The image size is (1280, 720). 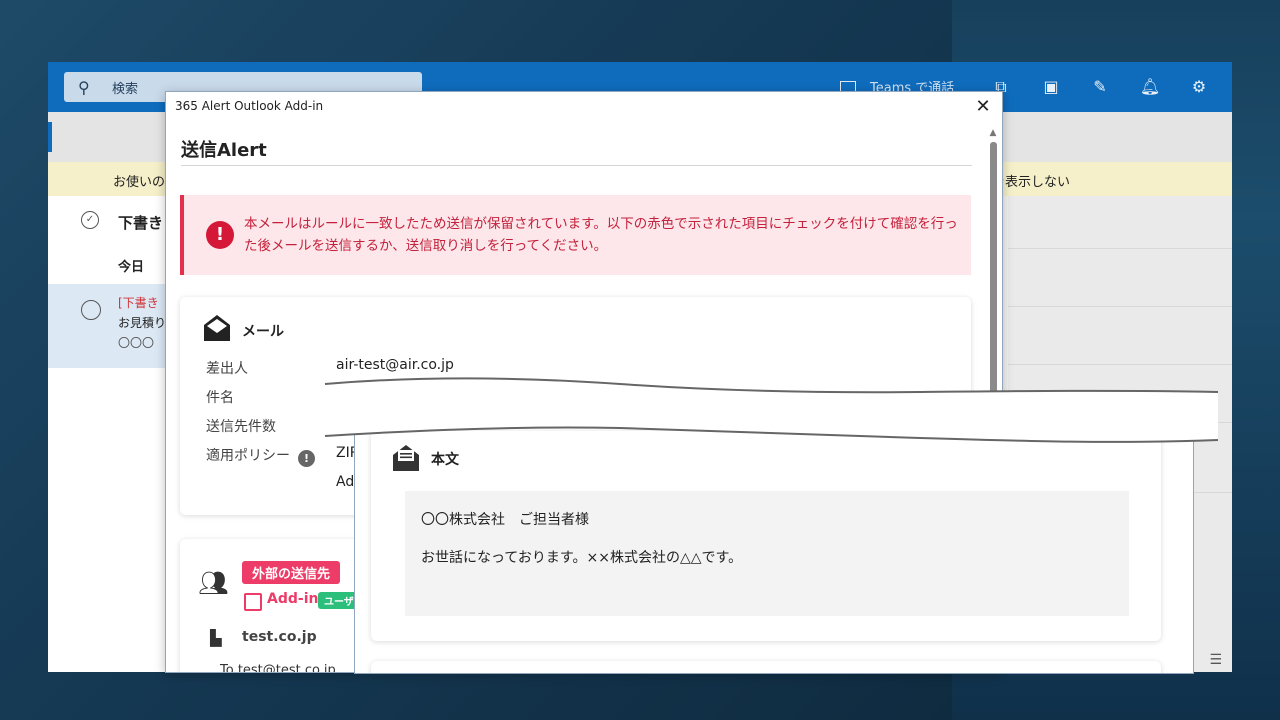 I want to click on info-icon: !, so click(x=306, y=458).